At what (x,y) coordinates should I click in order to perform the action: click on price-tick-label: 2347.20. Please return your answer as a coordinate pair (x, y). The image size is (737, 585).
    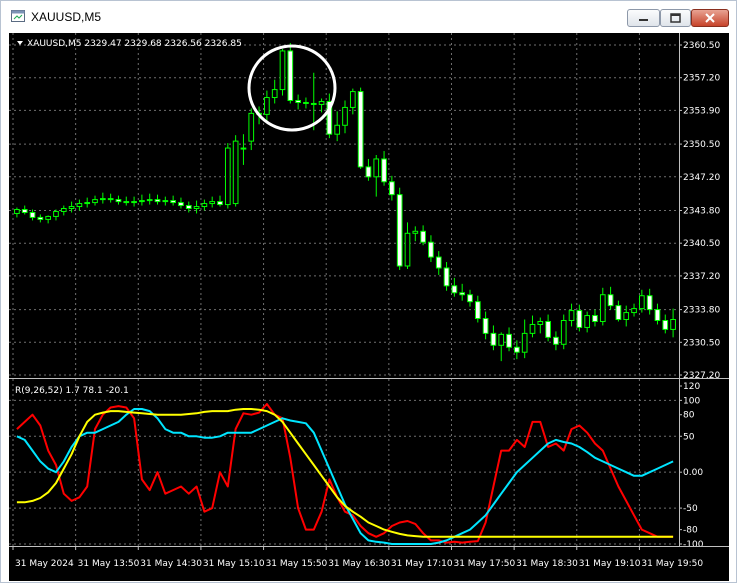
    Looking at the image, I should click on (701, 178).